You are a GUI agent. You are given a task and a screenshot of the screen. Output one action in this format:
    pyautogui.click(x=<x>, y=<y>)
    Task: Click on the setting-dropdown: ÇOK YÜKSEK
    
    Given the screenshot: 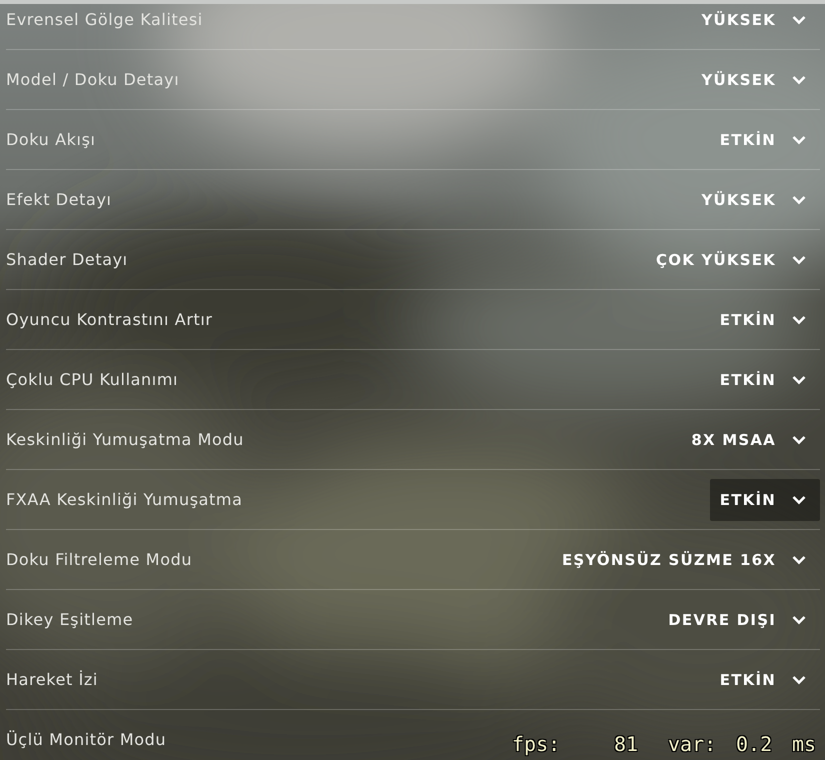 What is the action you would take?
    pyautogui.click(x=733, y=259)
    